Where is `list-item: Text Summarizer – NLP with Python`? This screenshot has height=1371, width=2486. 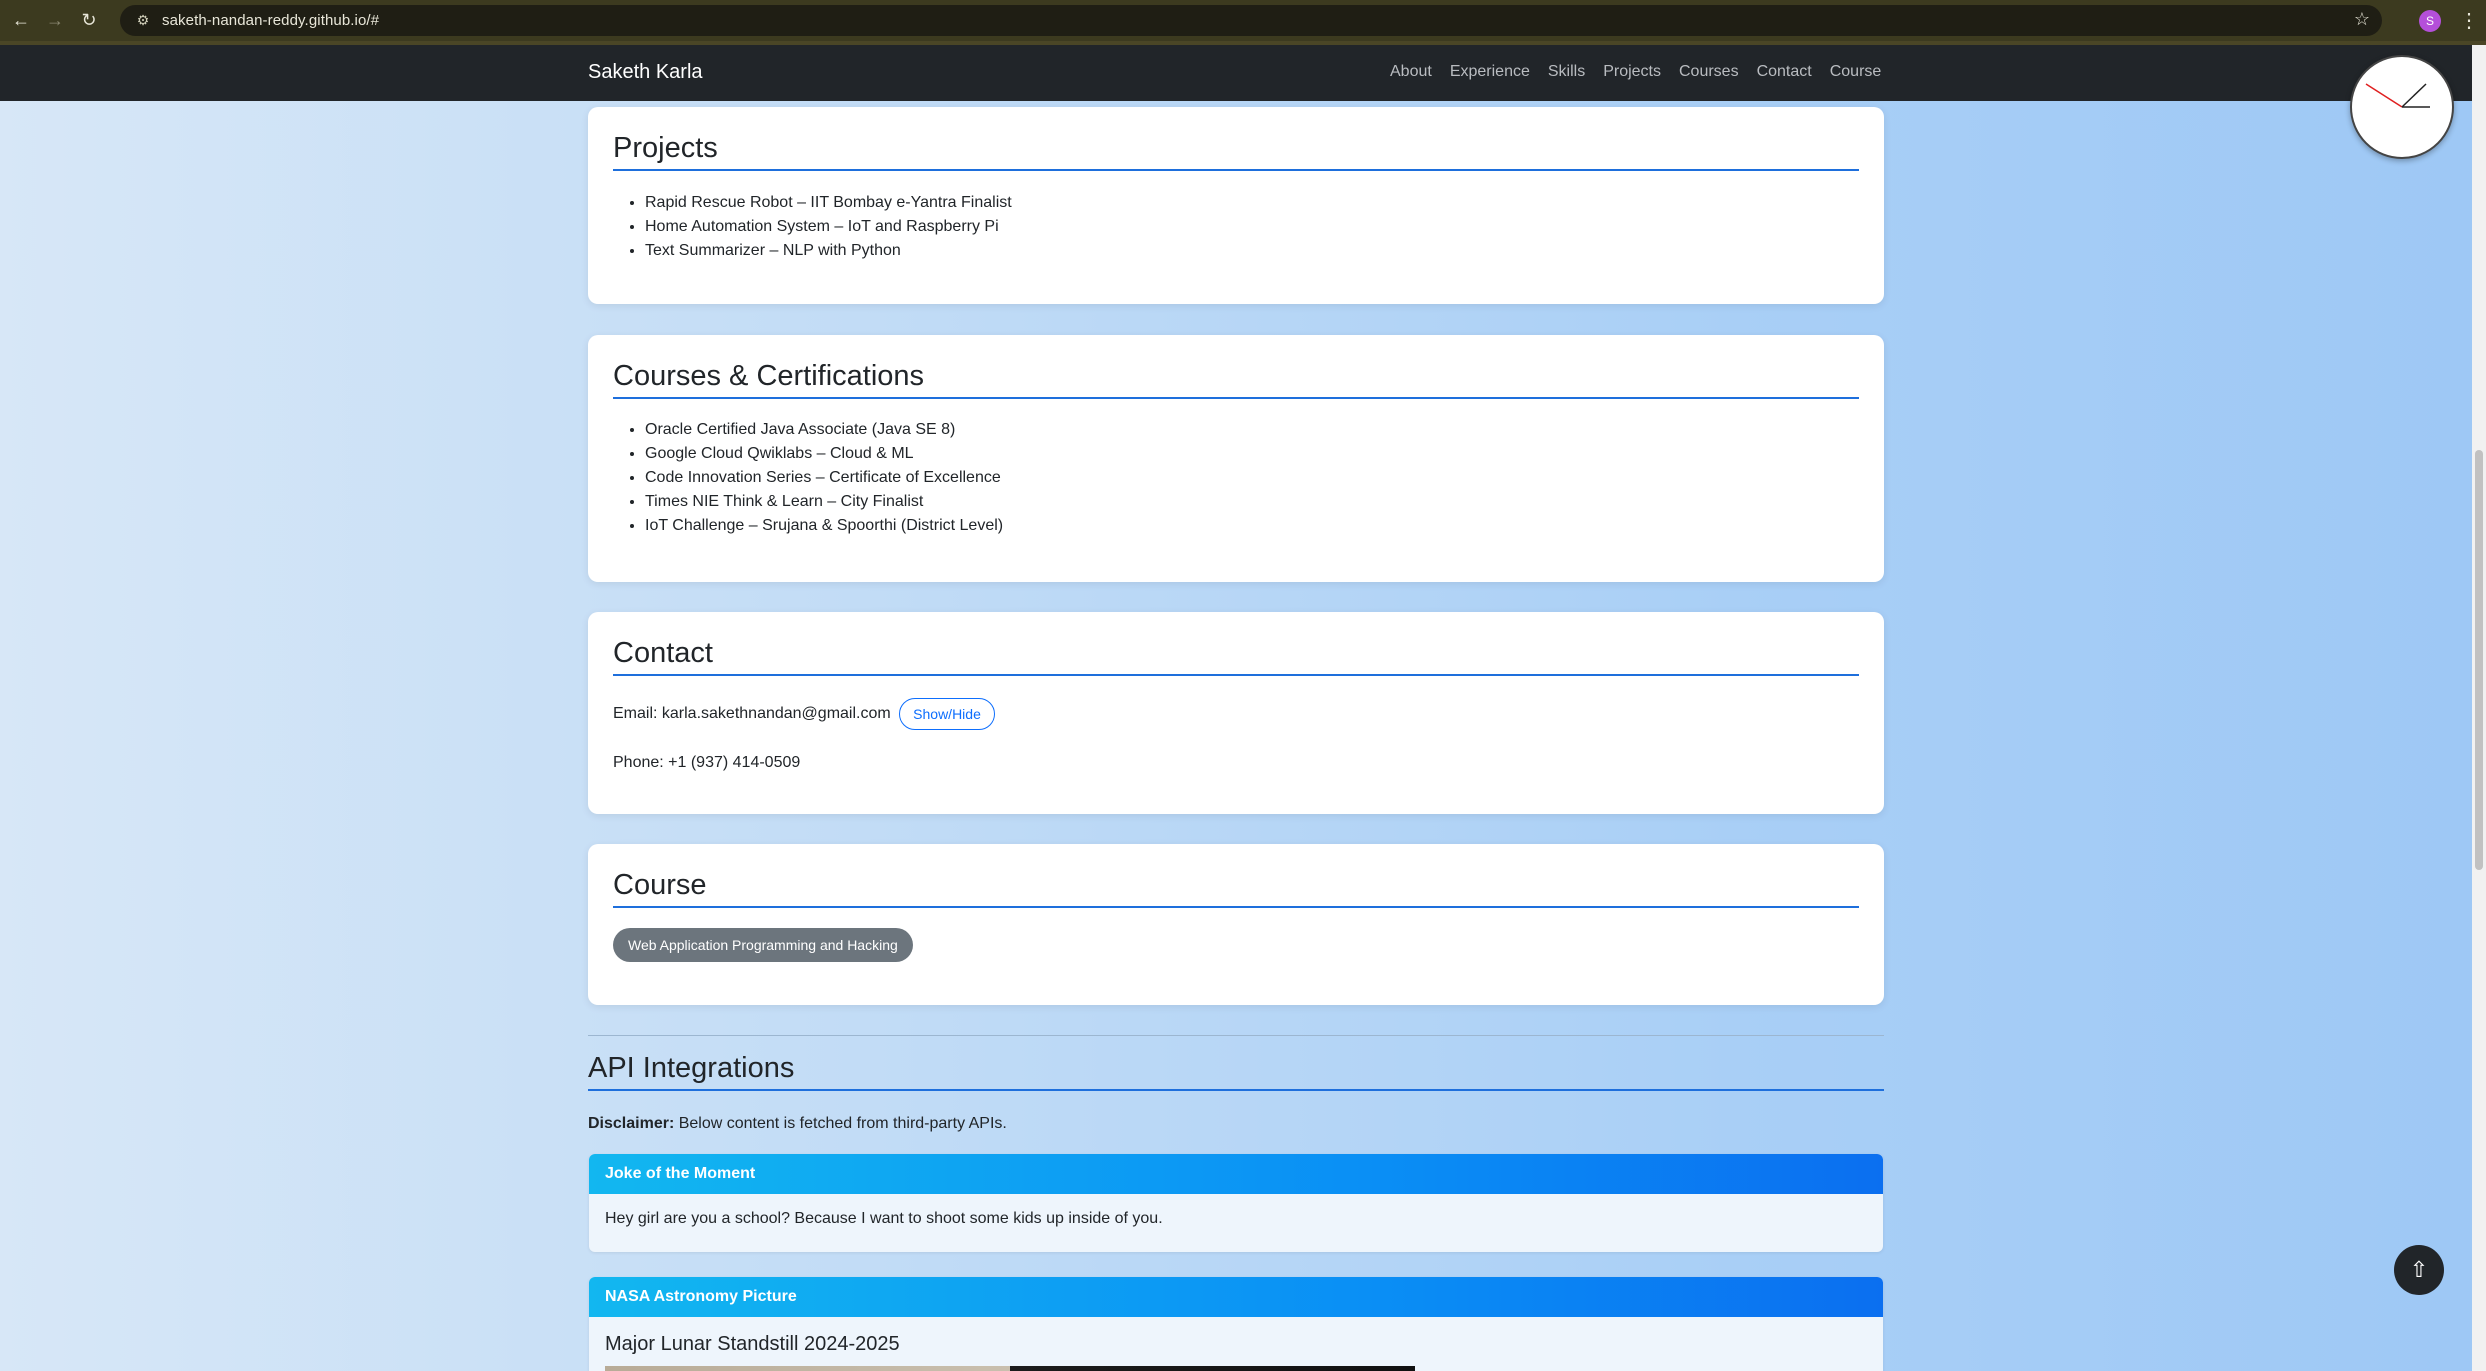 list-item: Text Summarizer – NLP with Python is located at coordinates (828, 251).